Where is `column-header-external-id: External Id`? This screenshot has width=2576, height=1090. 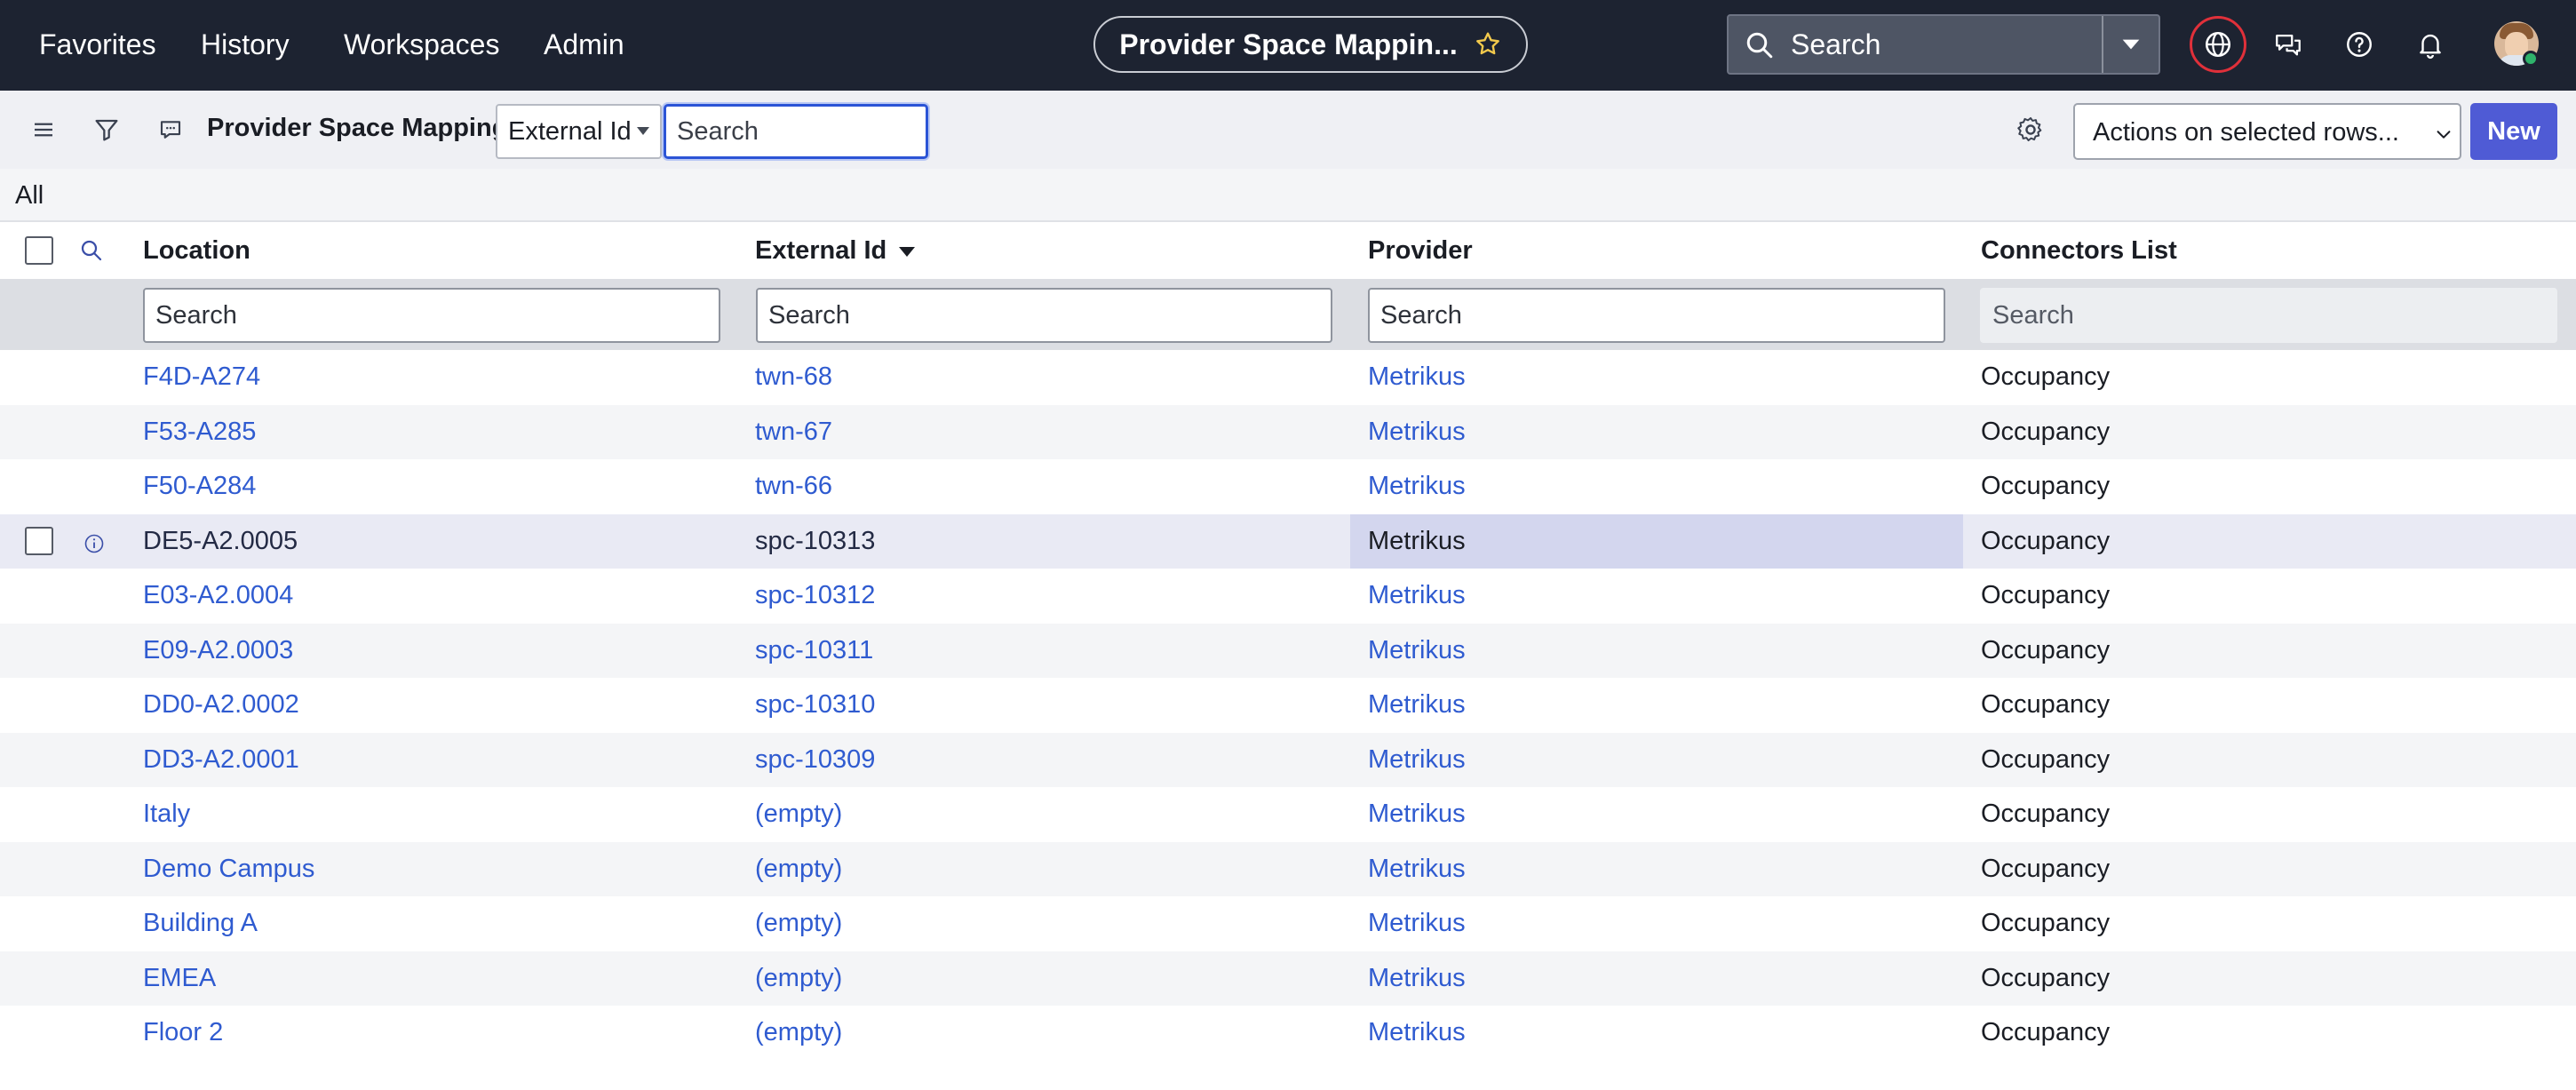 column-header-external-id: External Id is located at coordinates (835, 251).